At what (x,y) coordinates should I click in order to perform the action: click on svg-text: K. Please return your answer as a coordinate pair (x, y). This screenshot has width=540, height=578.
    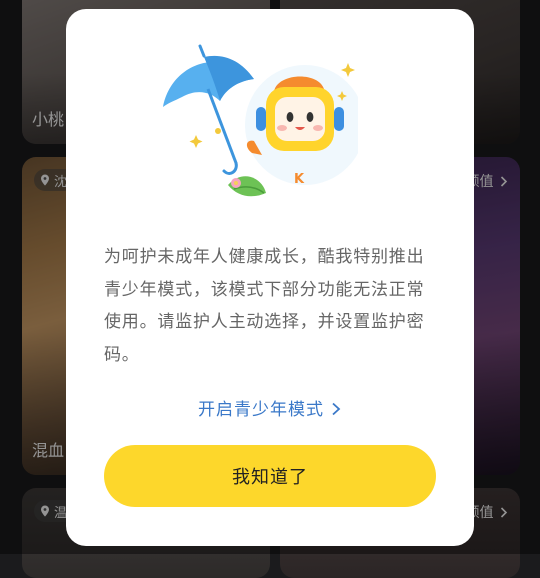
    Looking at the image, I should click on (299, 179).